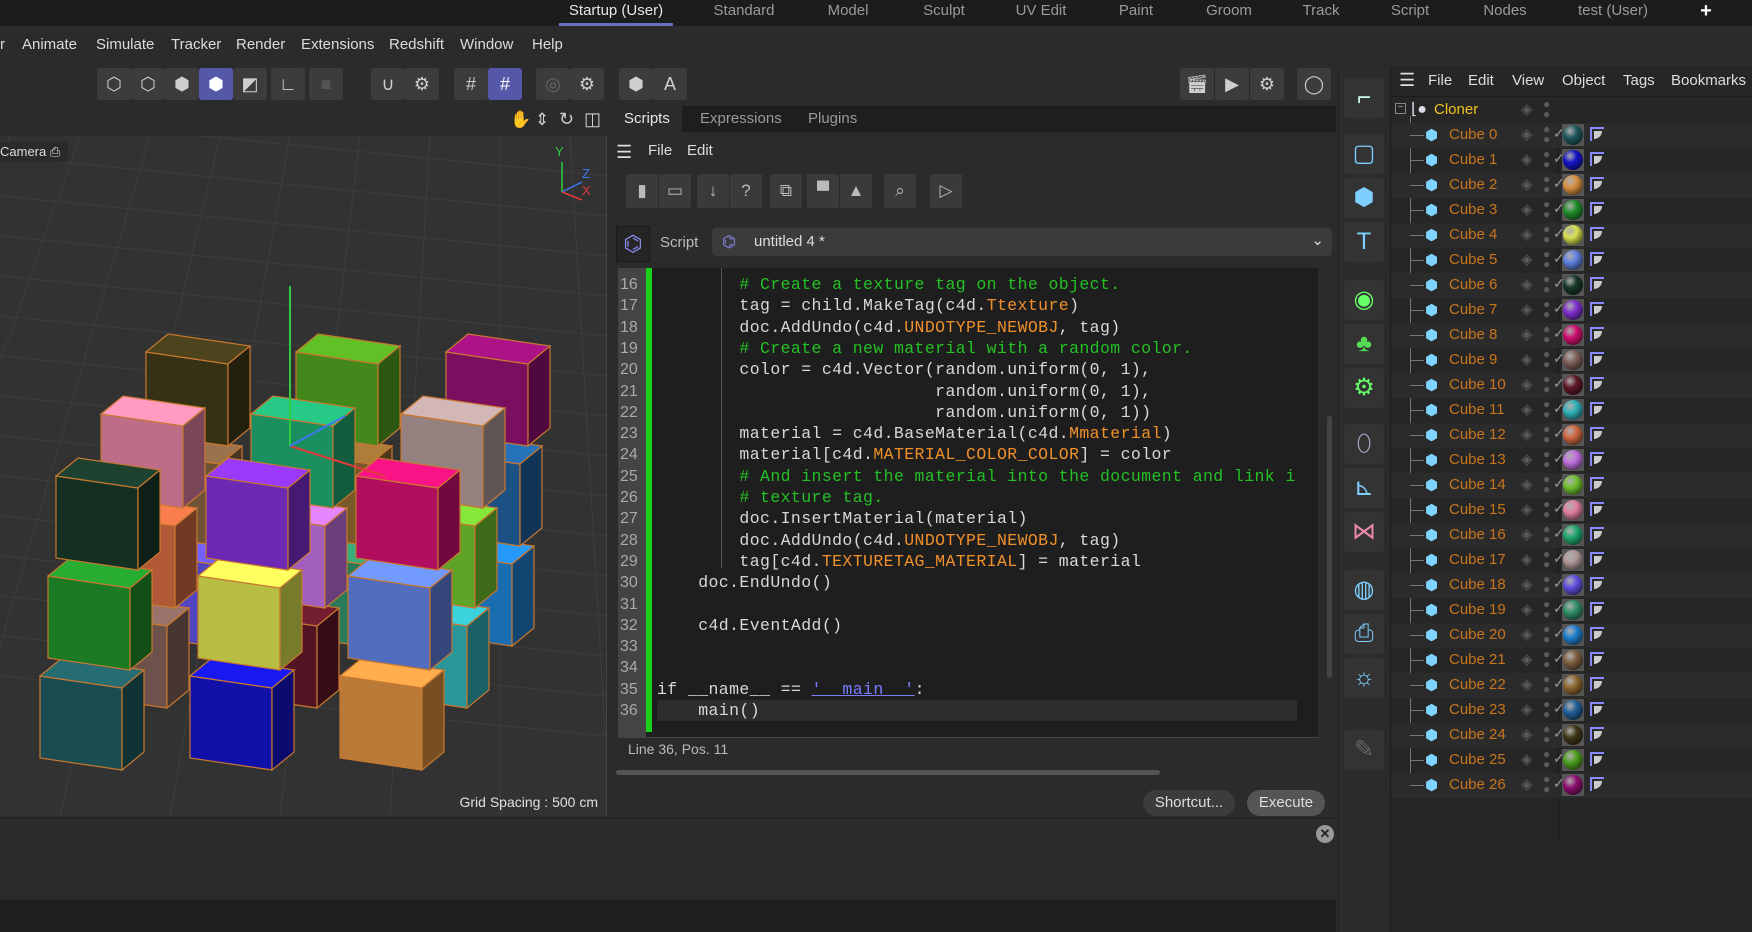 Image resolution: width=1752 pixels, height=932 pixels. What do you see at coordinates (1613, 13) in the screenshot?
I see `layout-tab-test-user: test (User)` at bounding box center [1613, 13].